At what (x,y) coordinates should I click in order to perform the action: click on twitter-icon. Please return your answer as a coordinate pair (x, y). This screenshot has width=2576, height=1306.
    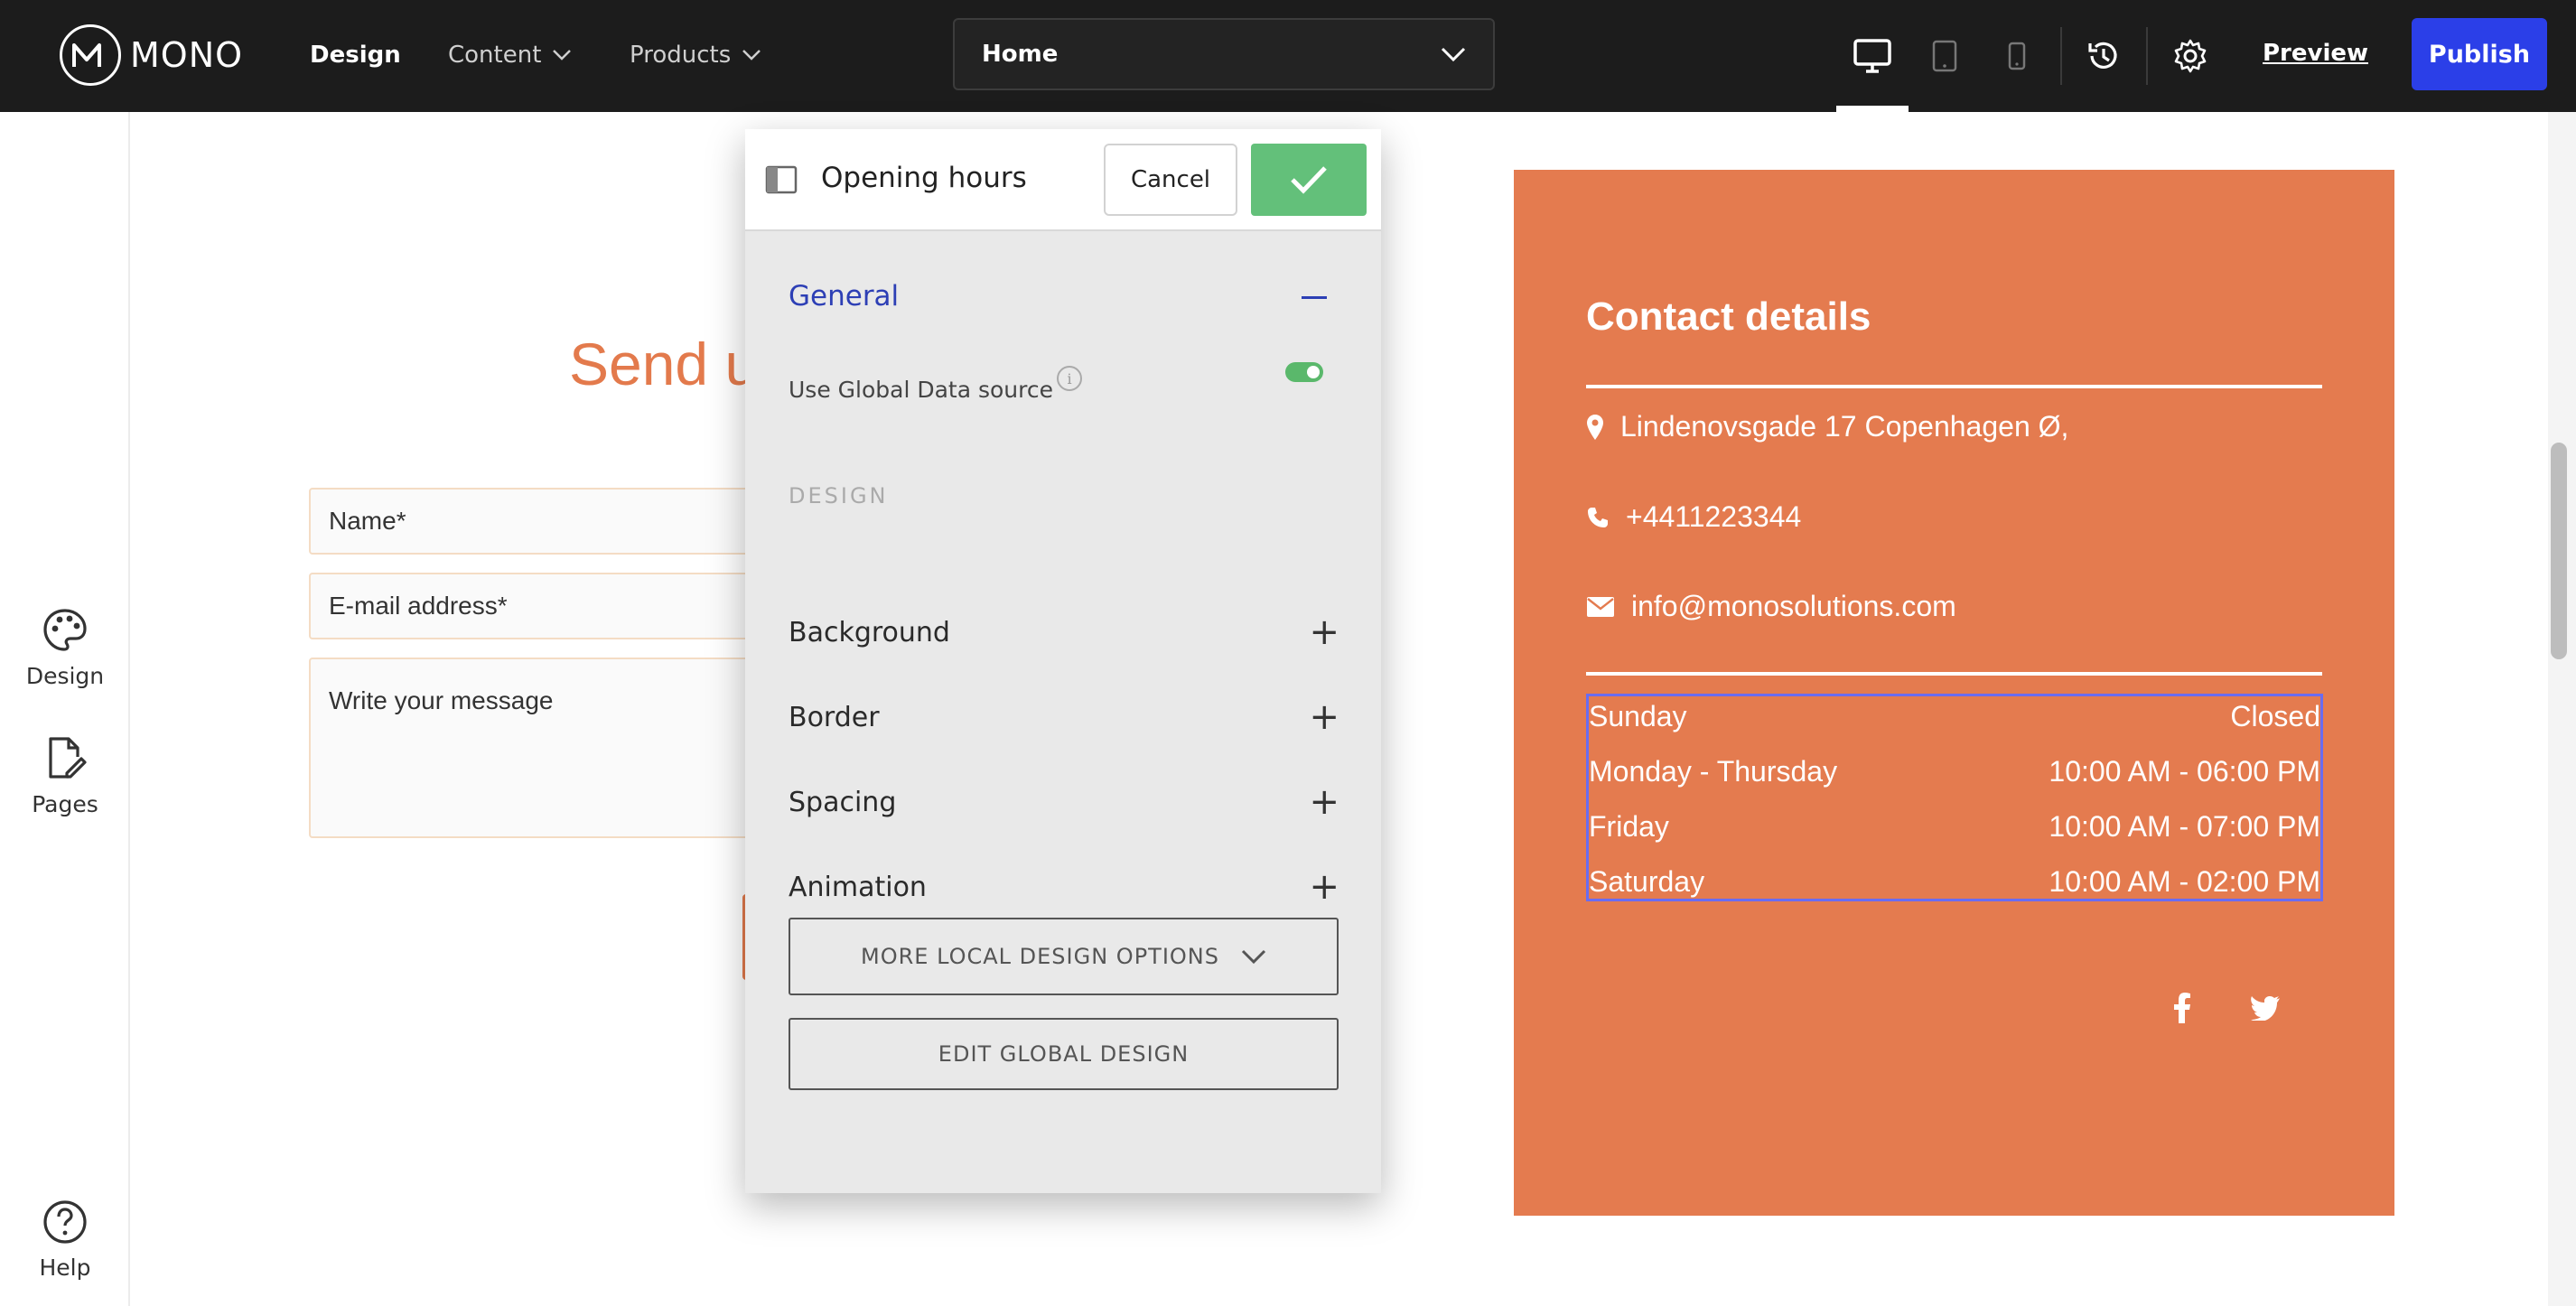
    Looking at the image, I should click on (2265, 1008).